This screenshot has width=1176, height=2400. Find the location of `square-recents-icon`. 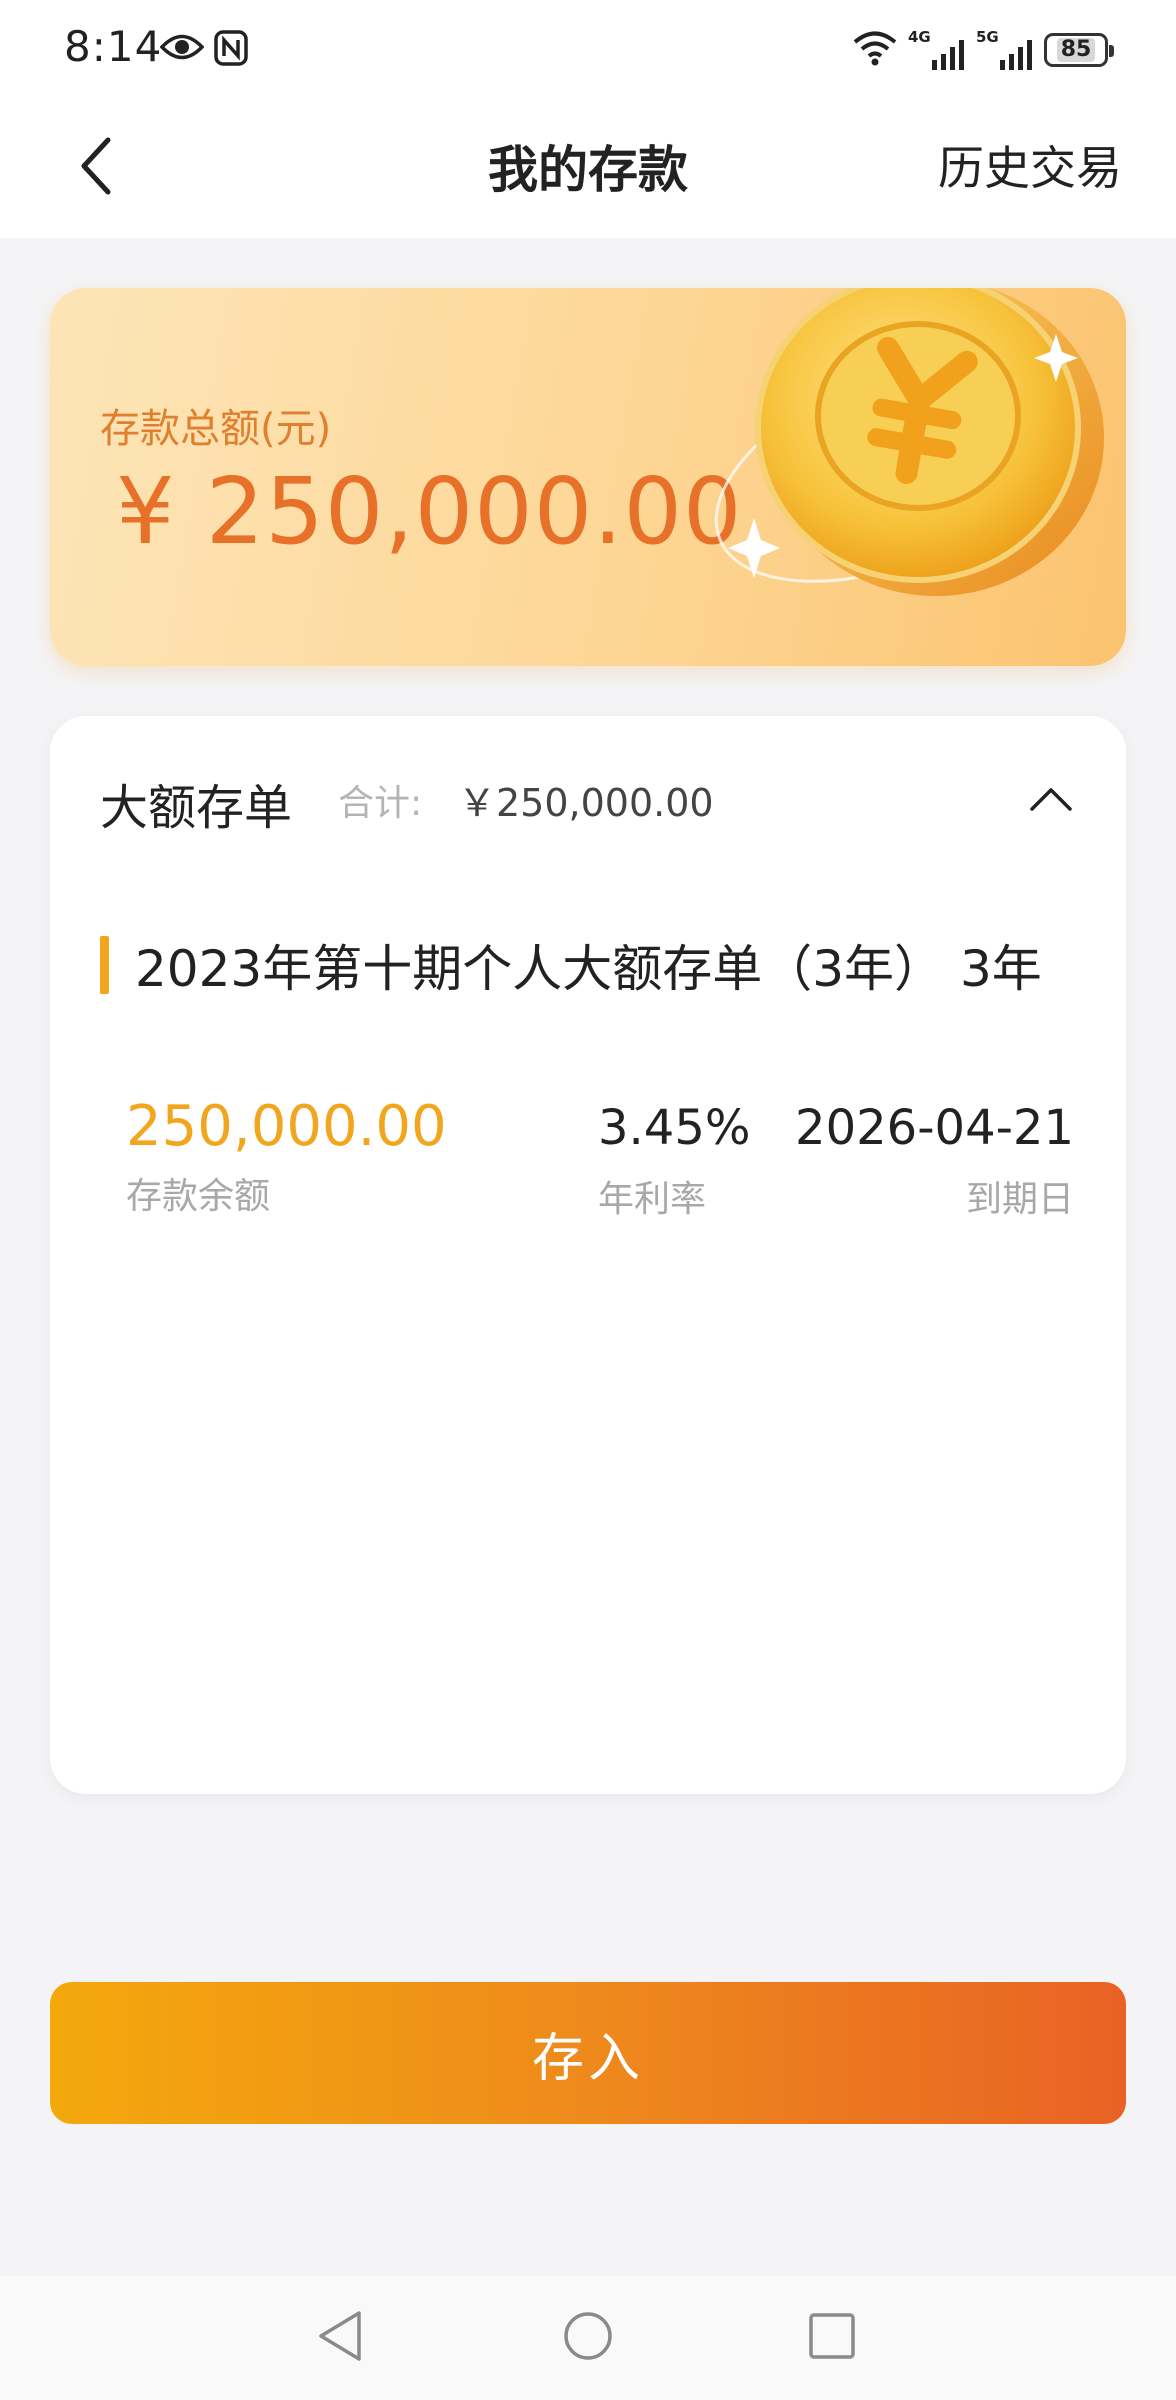

square-recents-icon is located at coordinates (832, 2338).